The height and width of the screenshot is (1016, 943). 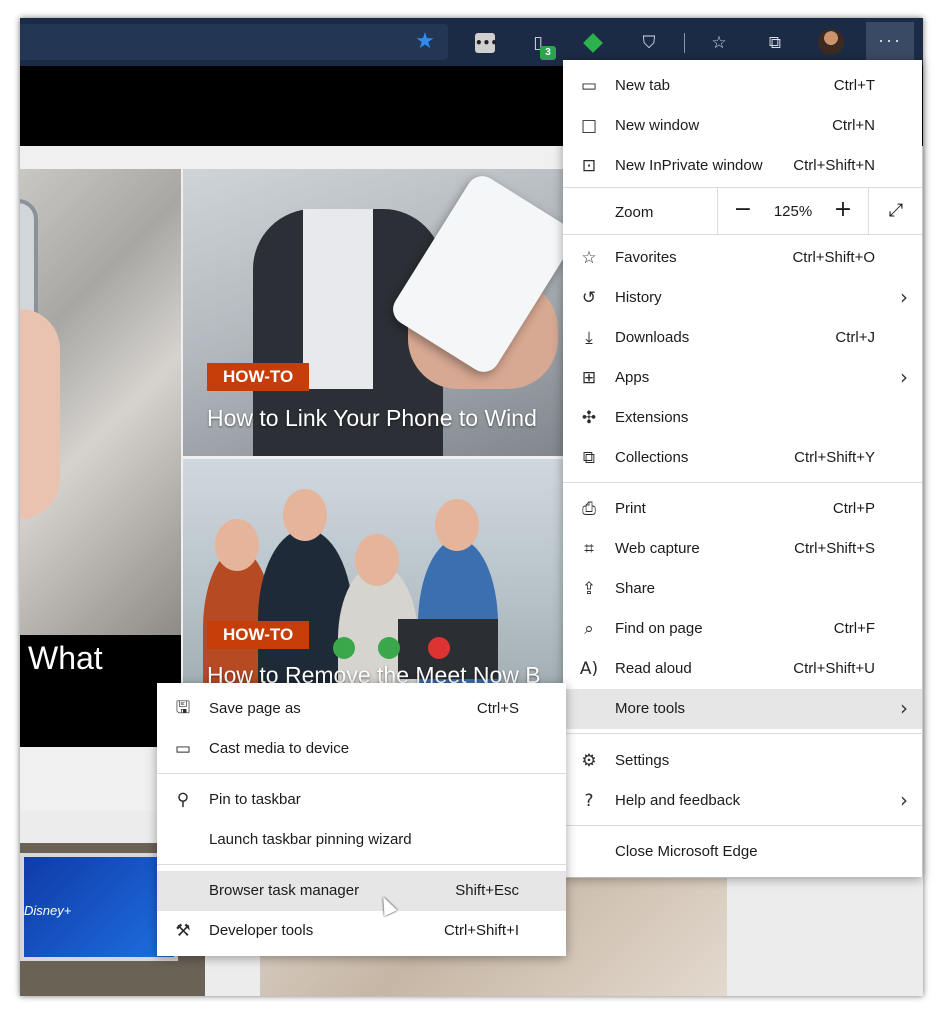 What do you see at coordinates (589, 378) in the screenshot?
I see `apps-icon: ⊞` at bounding box center [589, 378].